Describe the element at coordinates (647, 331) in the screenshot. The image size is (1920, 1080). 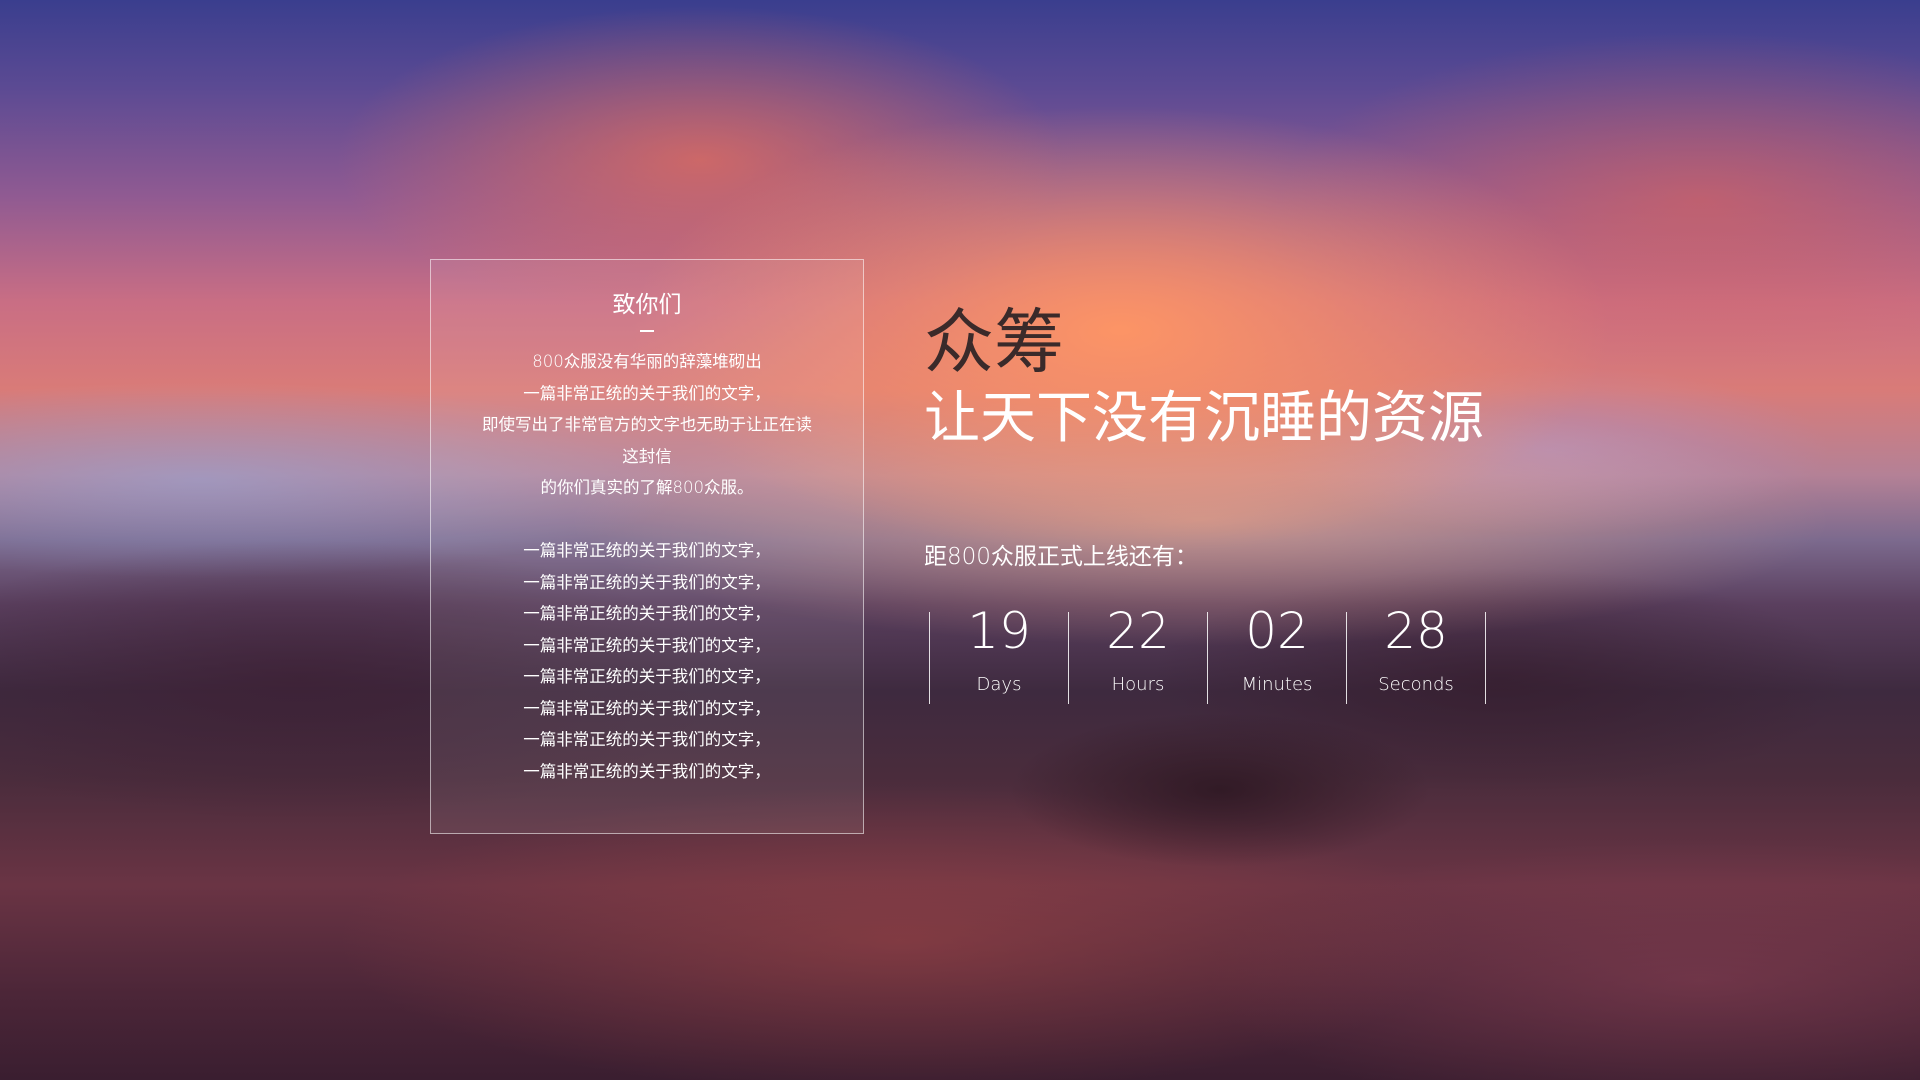
I see `title-divider` at that location.